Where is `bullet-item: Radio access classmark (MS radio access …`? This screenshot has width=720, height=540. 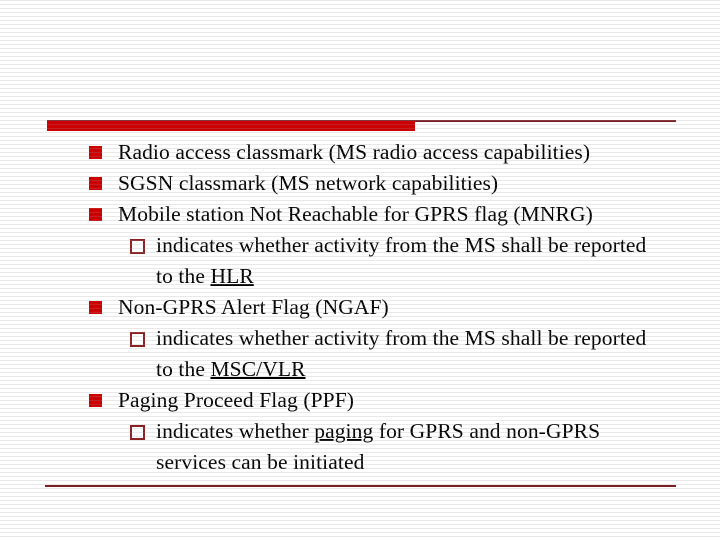 bullet-item: Radio access classmark (MS radio access … is located at coordinates (378, 152).